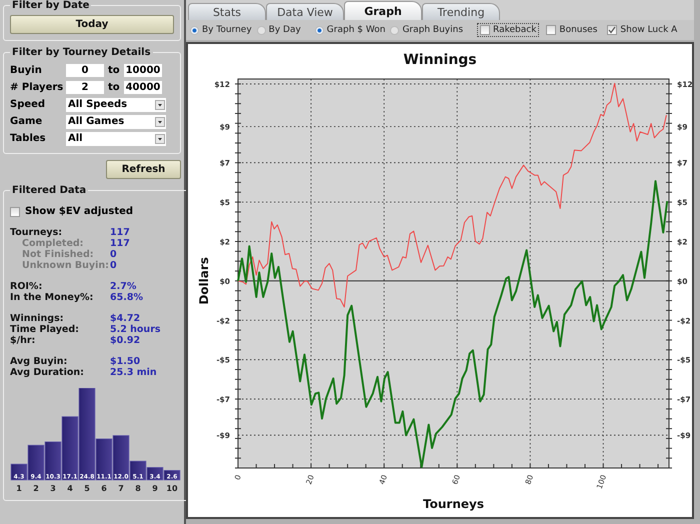 This screenshot has width=700, height=524. Describe the element at coordinates (85, 70) in the screenshot. I see `input-field: 0` at that location.